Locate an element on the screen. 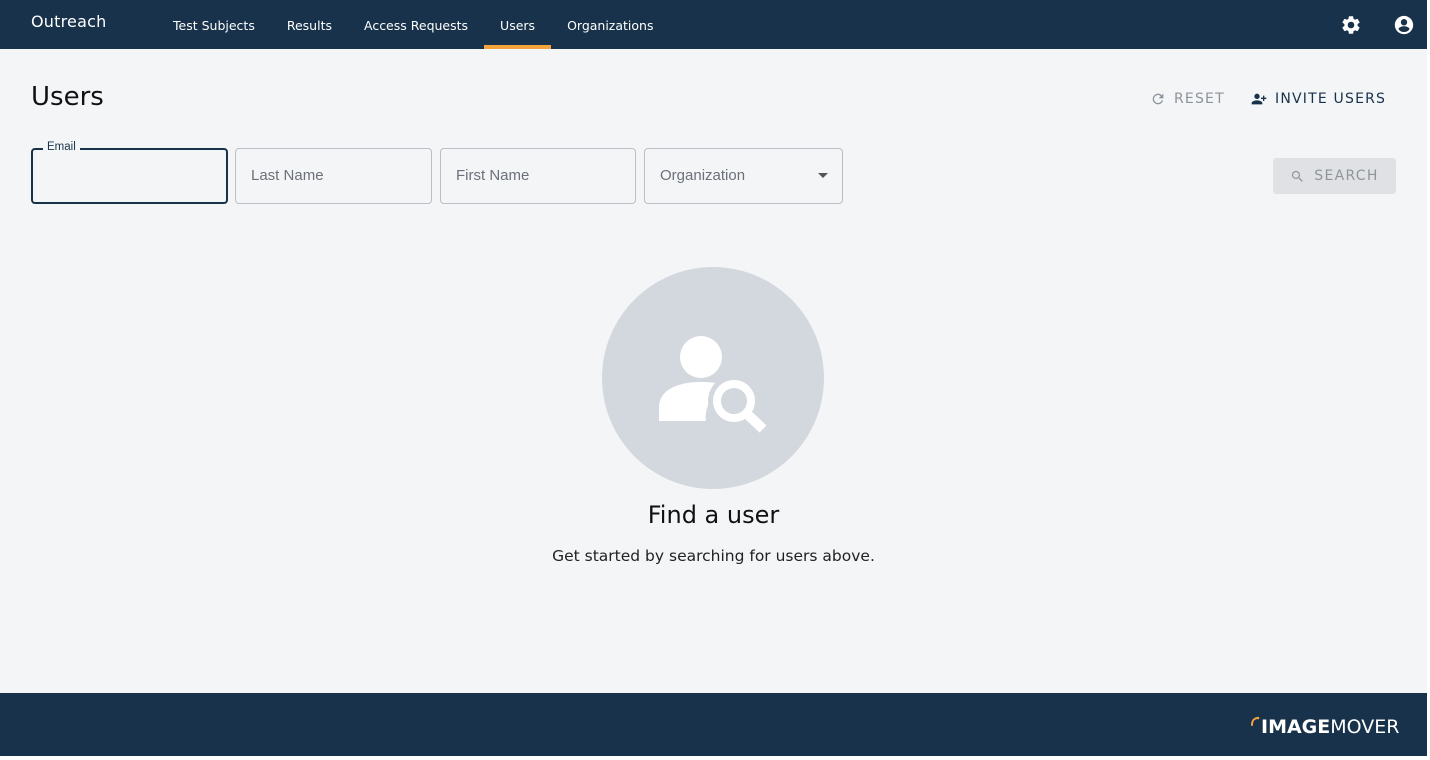 The width and height of the screenshot is (1430, 760). edge-strip-bottom is located at coordinates (715, 758).